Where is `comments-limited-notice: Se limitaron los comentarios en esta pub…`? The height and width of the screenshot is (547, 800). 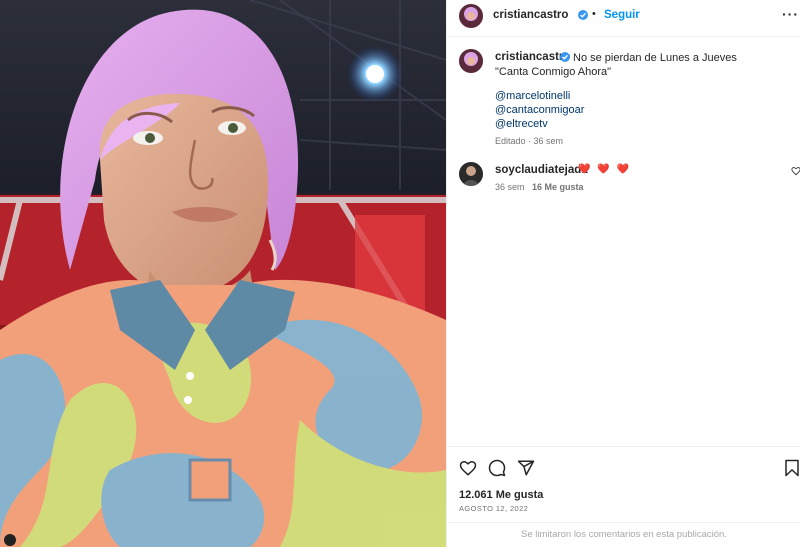
comments-limited-notice: Se limitaron los comentarios en esta pub… is located at coordinates (623, 534).